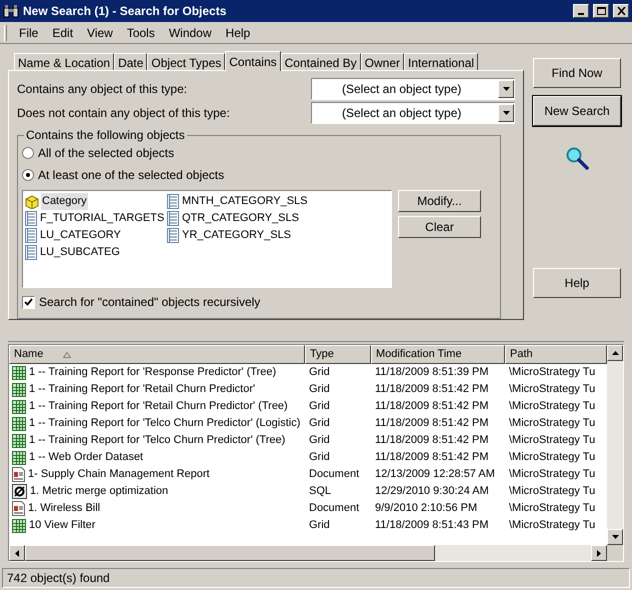  I want to click on menu-item: Edit, so click(63, 33).